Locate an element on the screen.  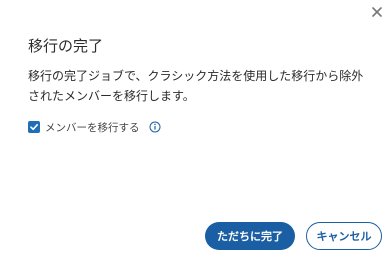
checkmark-icon is located at coordinates (34, 127).